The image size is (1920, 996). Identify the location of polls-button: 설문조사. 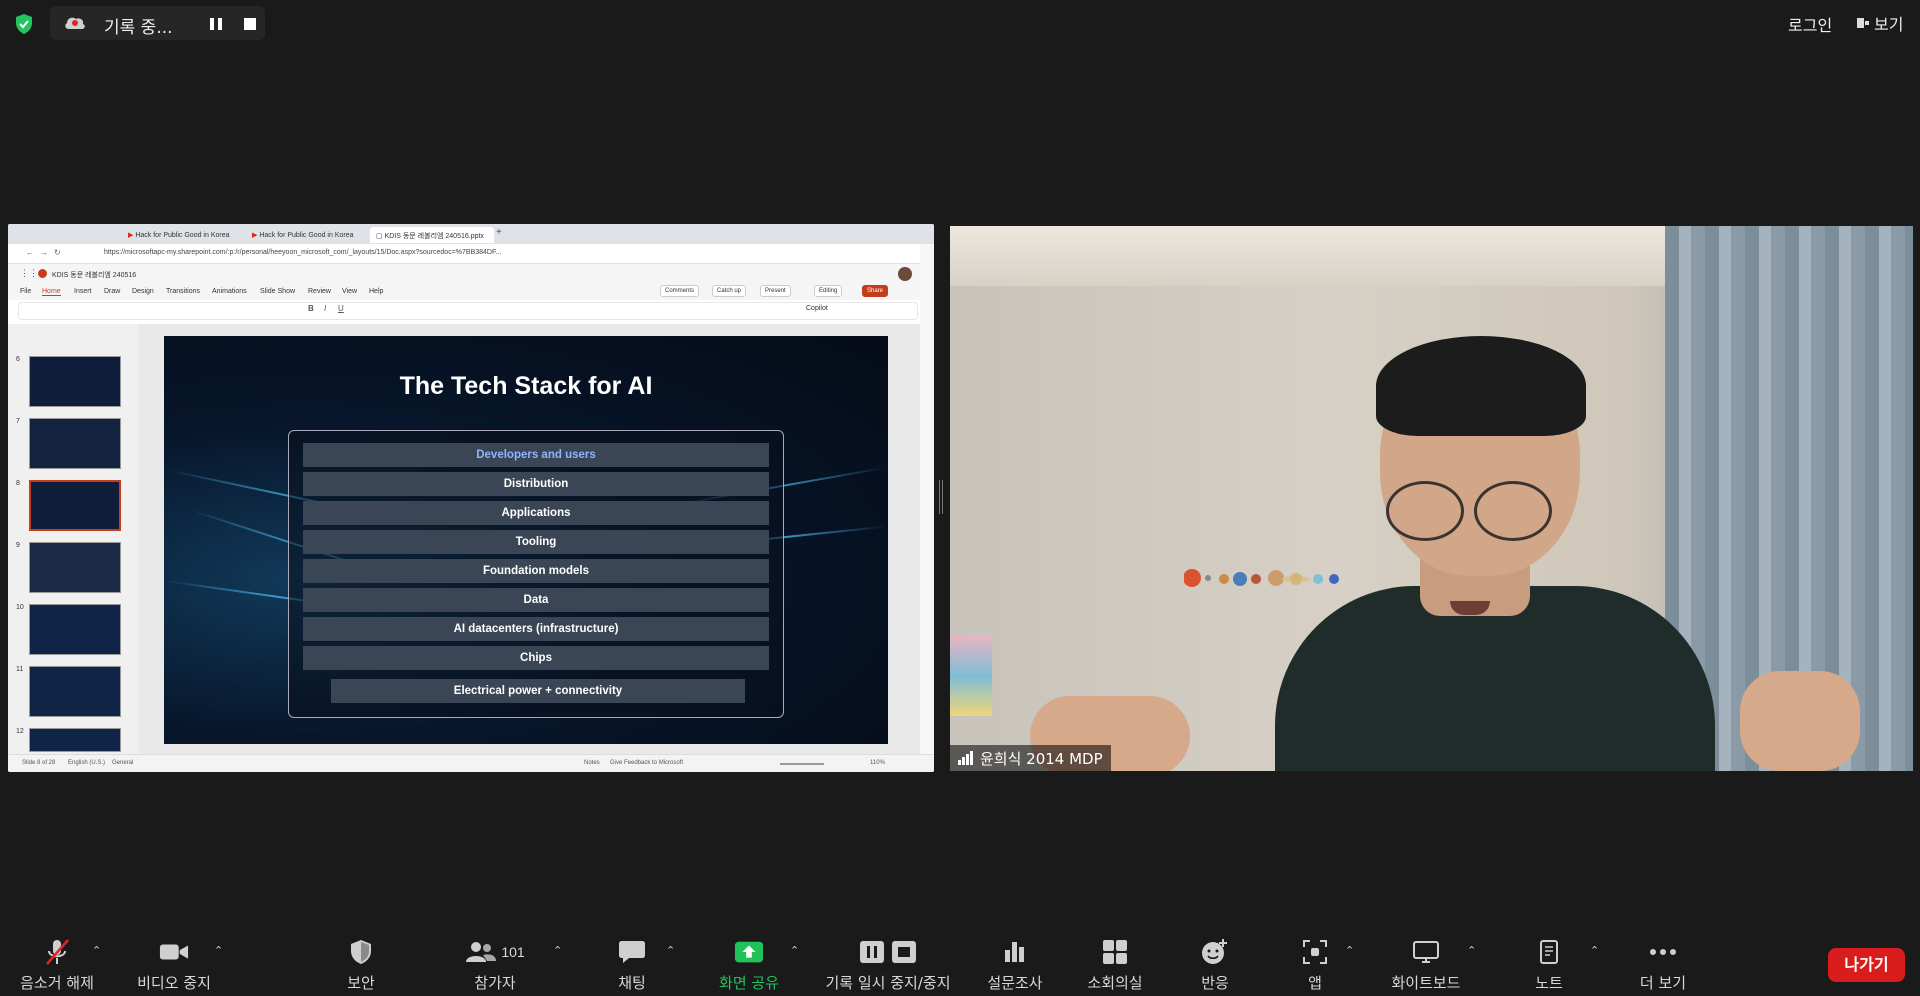
(1015, 965).